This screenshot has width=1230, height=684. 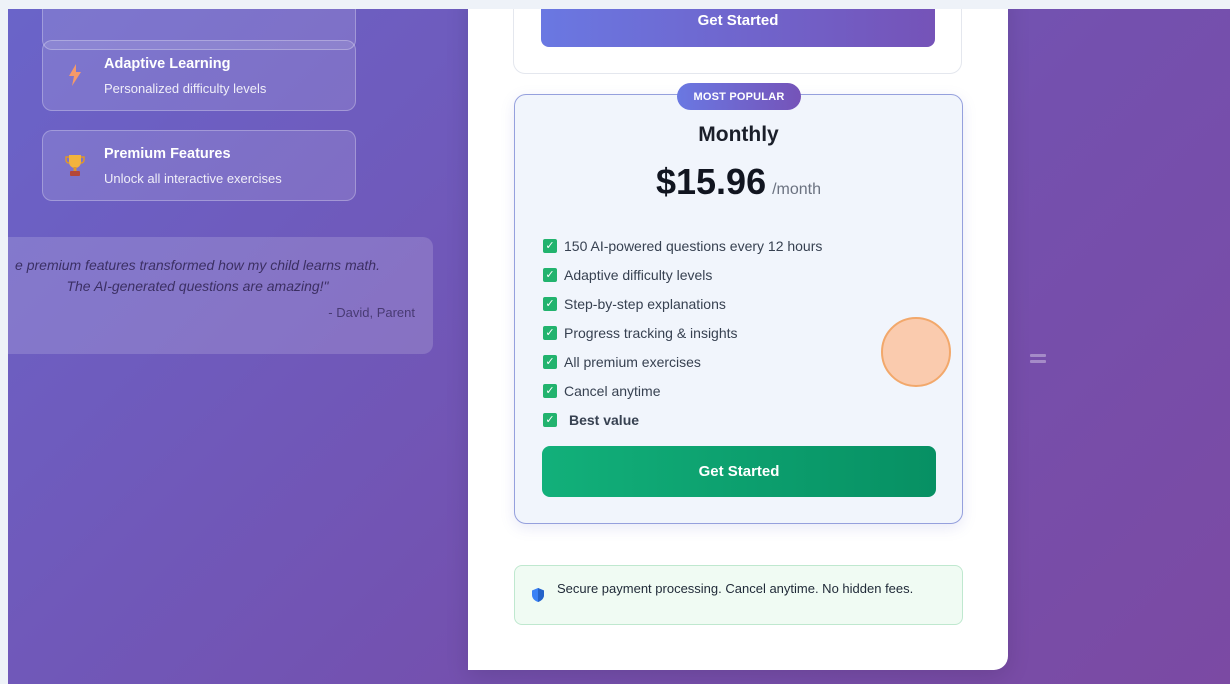 What do you see at coordinates (75, 75) in the screenshot?
I see `lightning-icon` at bounding box center [75, 75].